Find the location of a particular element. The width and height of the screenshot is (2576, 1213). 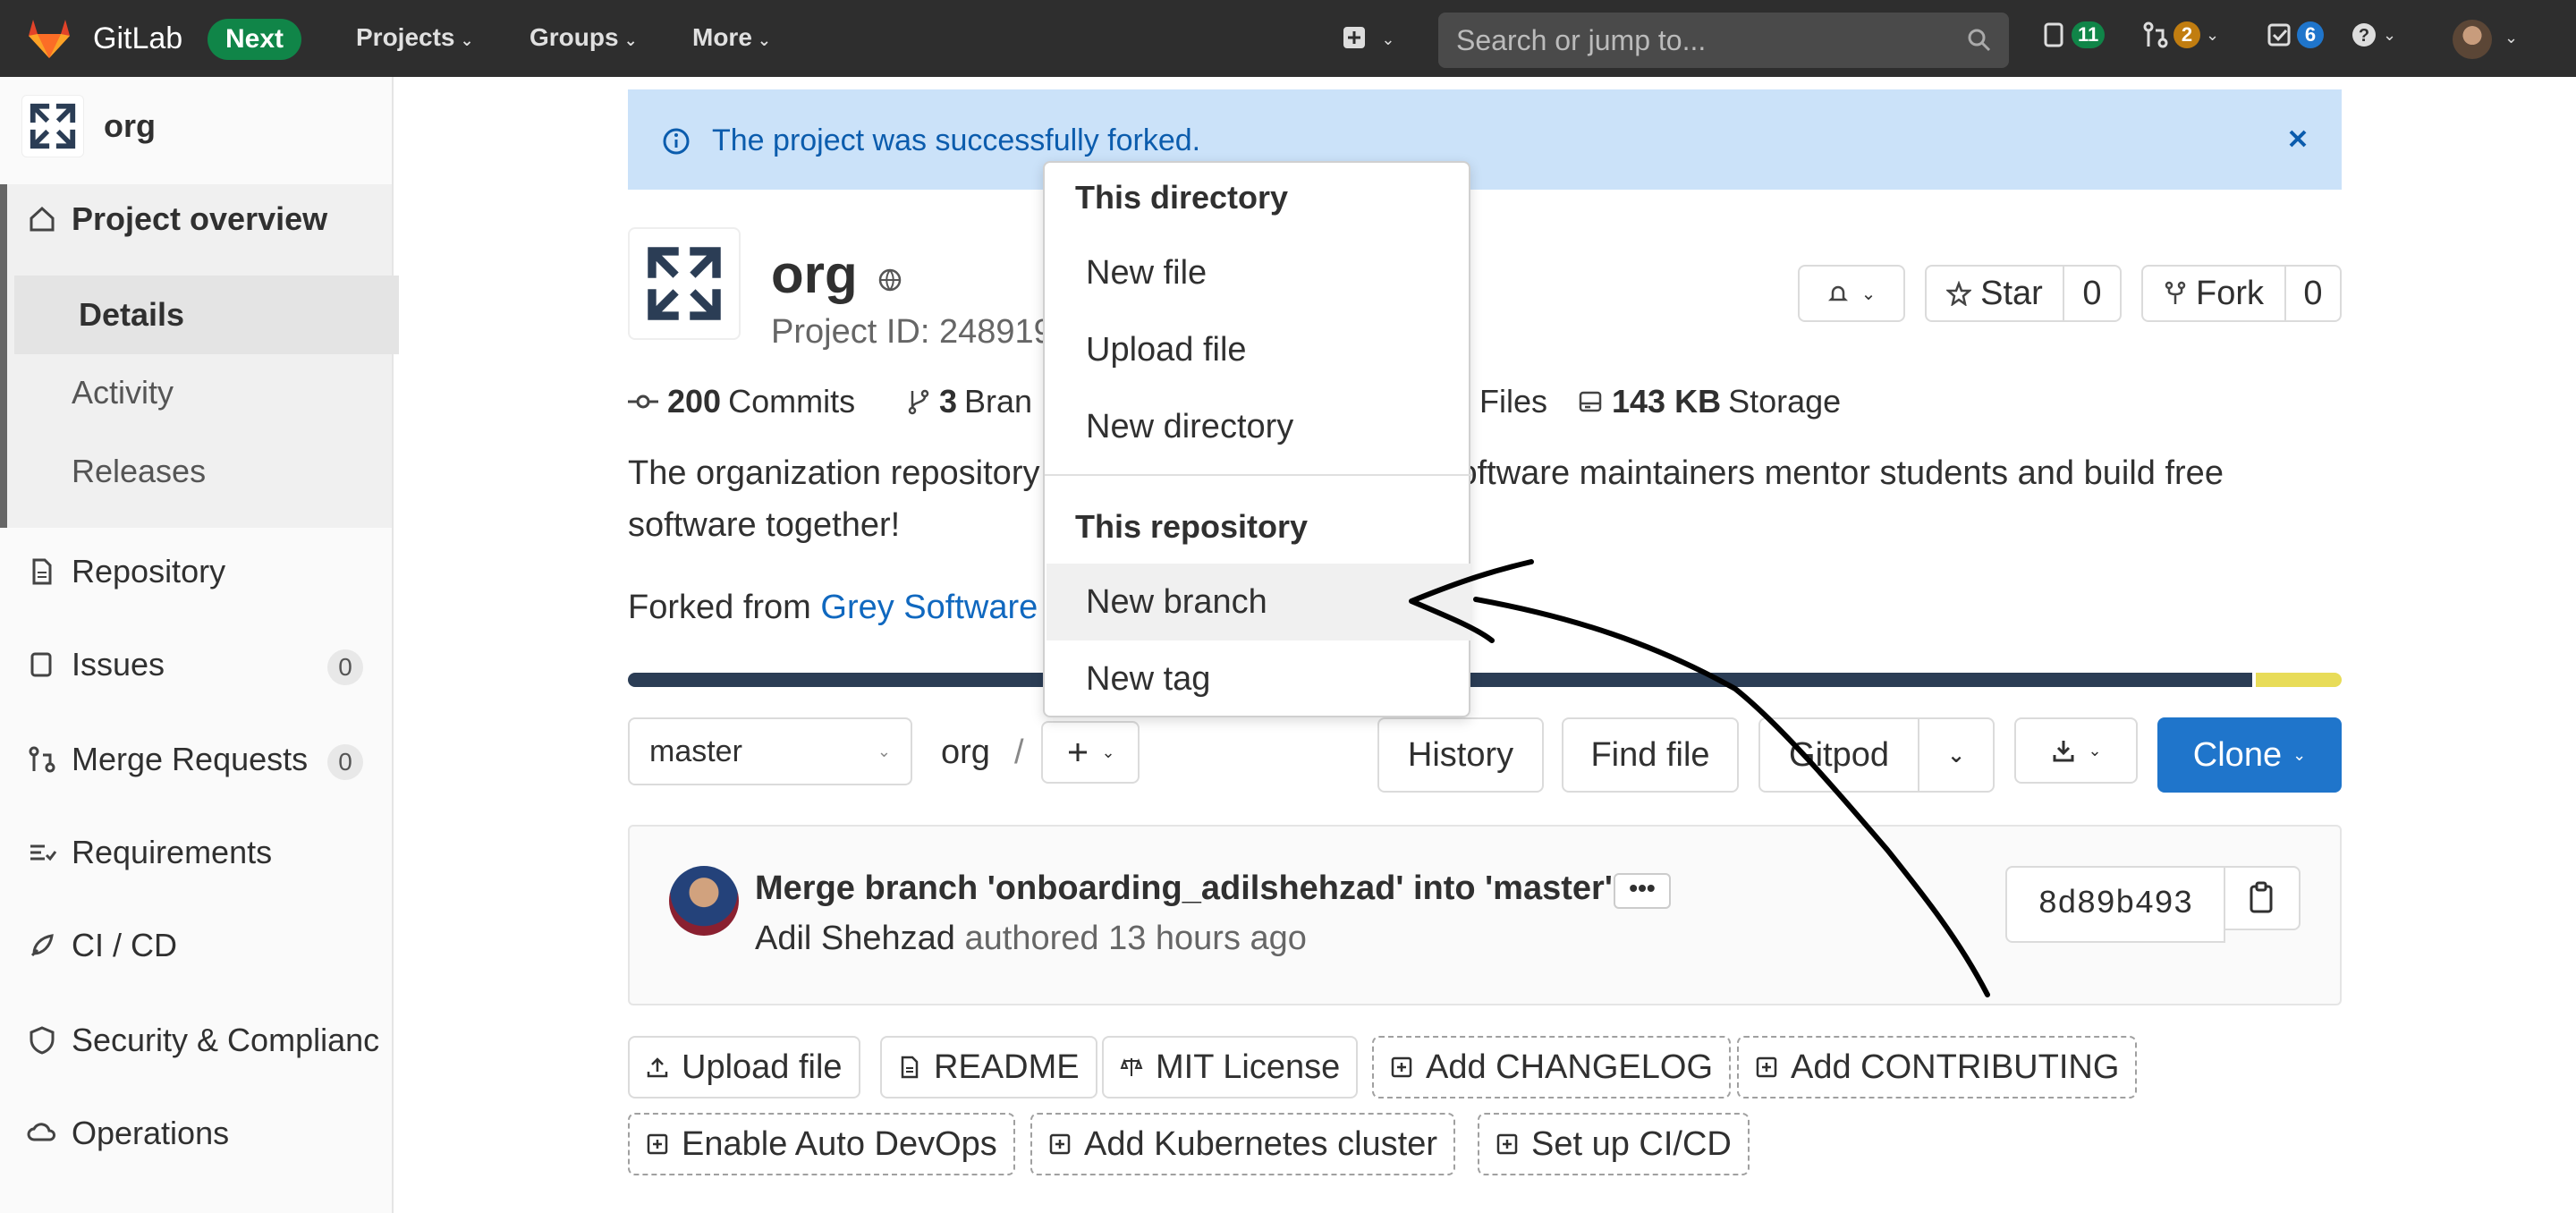

sidebar-item-operations: Operations is located at coordinates (128, 1133).